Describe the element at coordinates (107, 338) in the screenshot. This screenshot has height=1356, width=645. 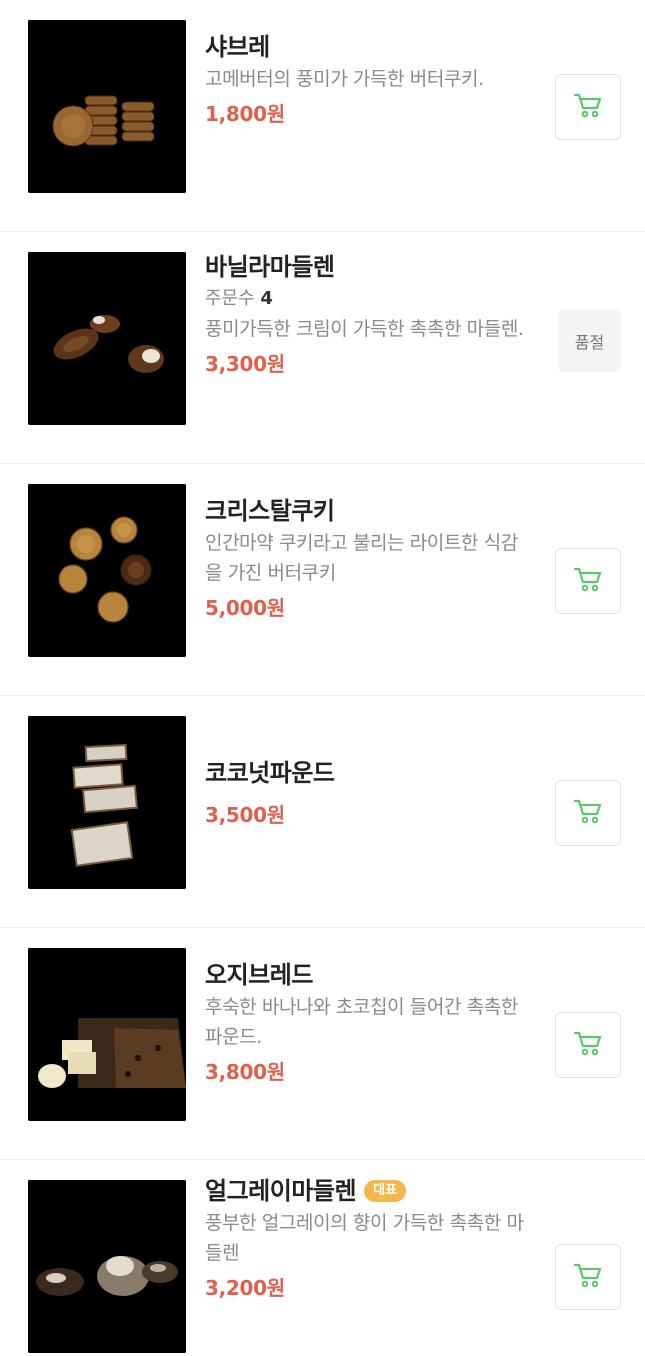
I see `product-image-vanilla-madeleine` at that location.